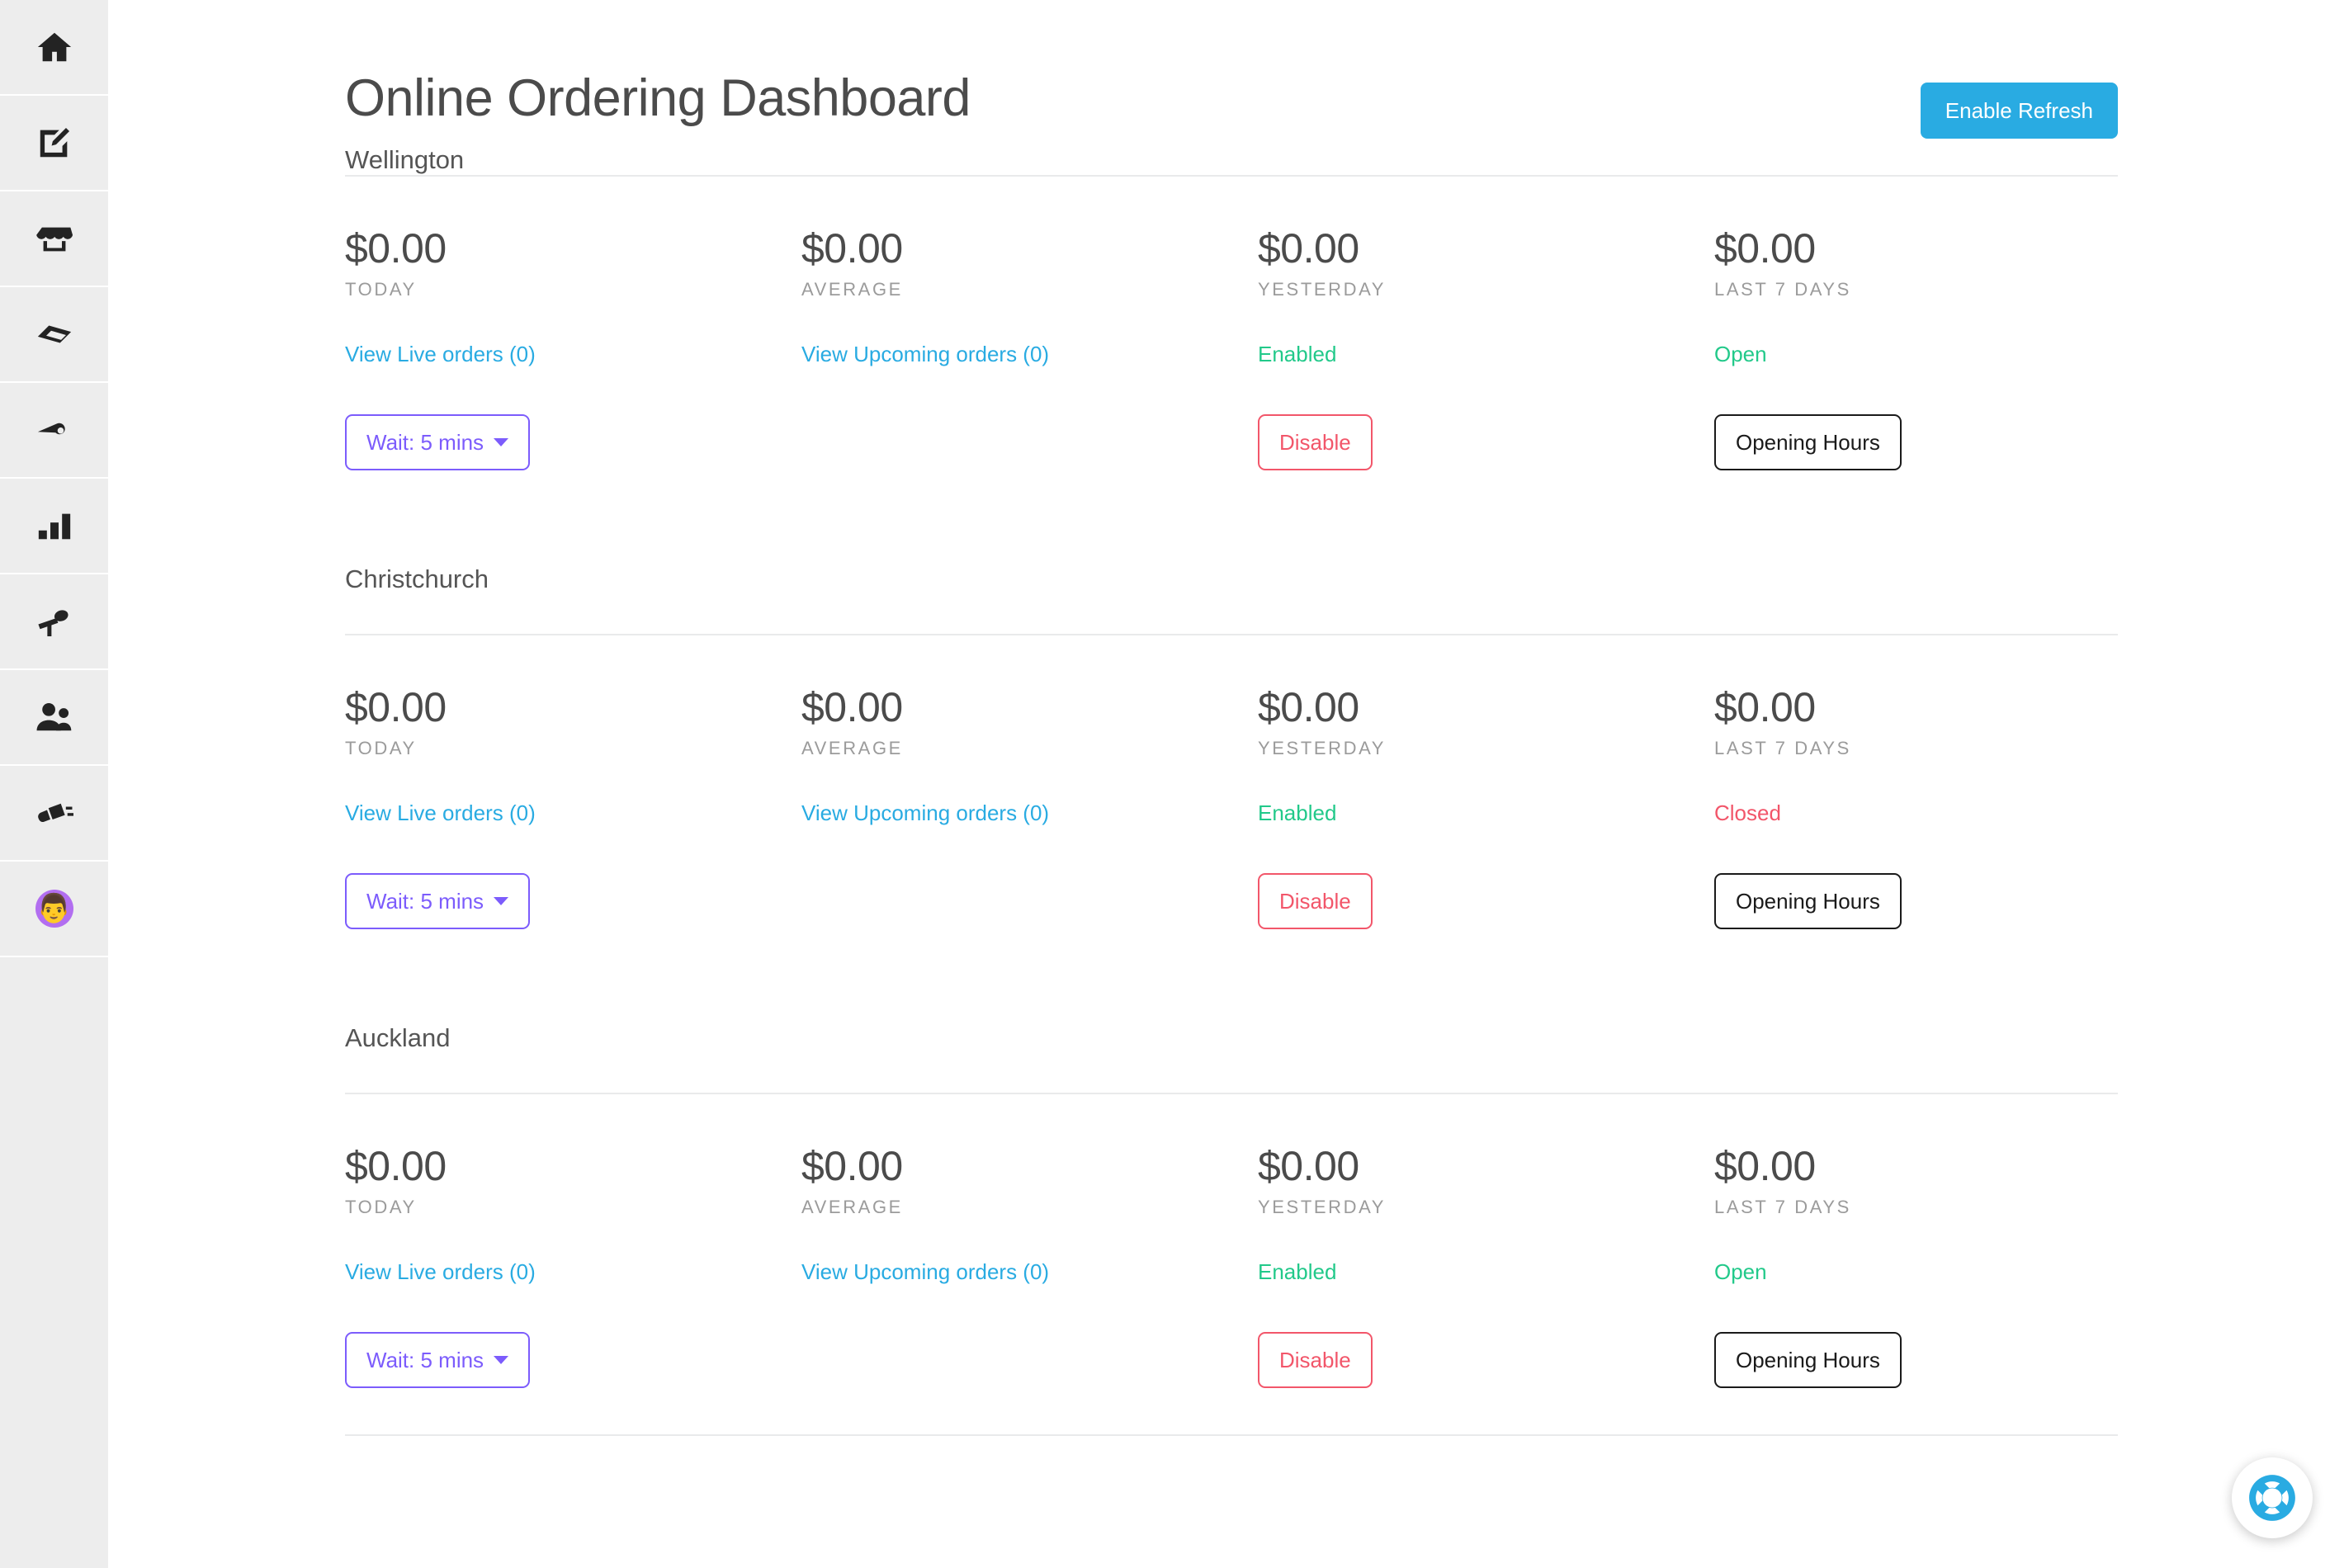  Describe the element at coordinates (2019, 111) in the screenshot. I see `enable-refresh-button: Enable Refresh` at that location.